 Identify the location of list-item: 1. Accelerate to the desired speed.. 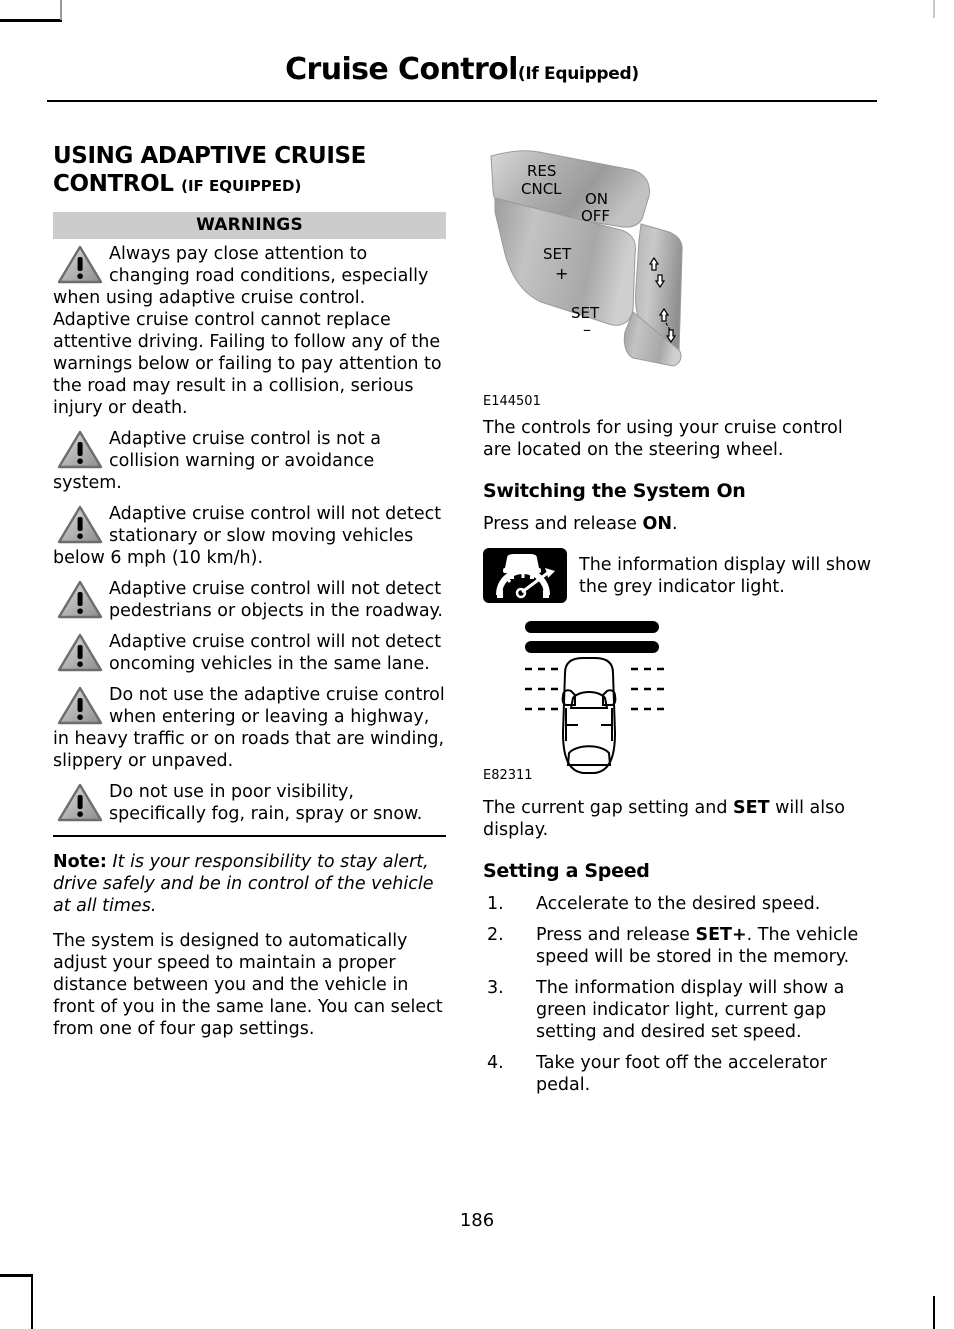
(679, 904).